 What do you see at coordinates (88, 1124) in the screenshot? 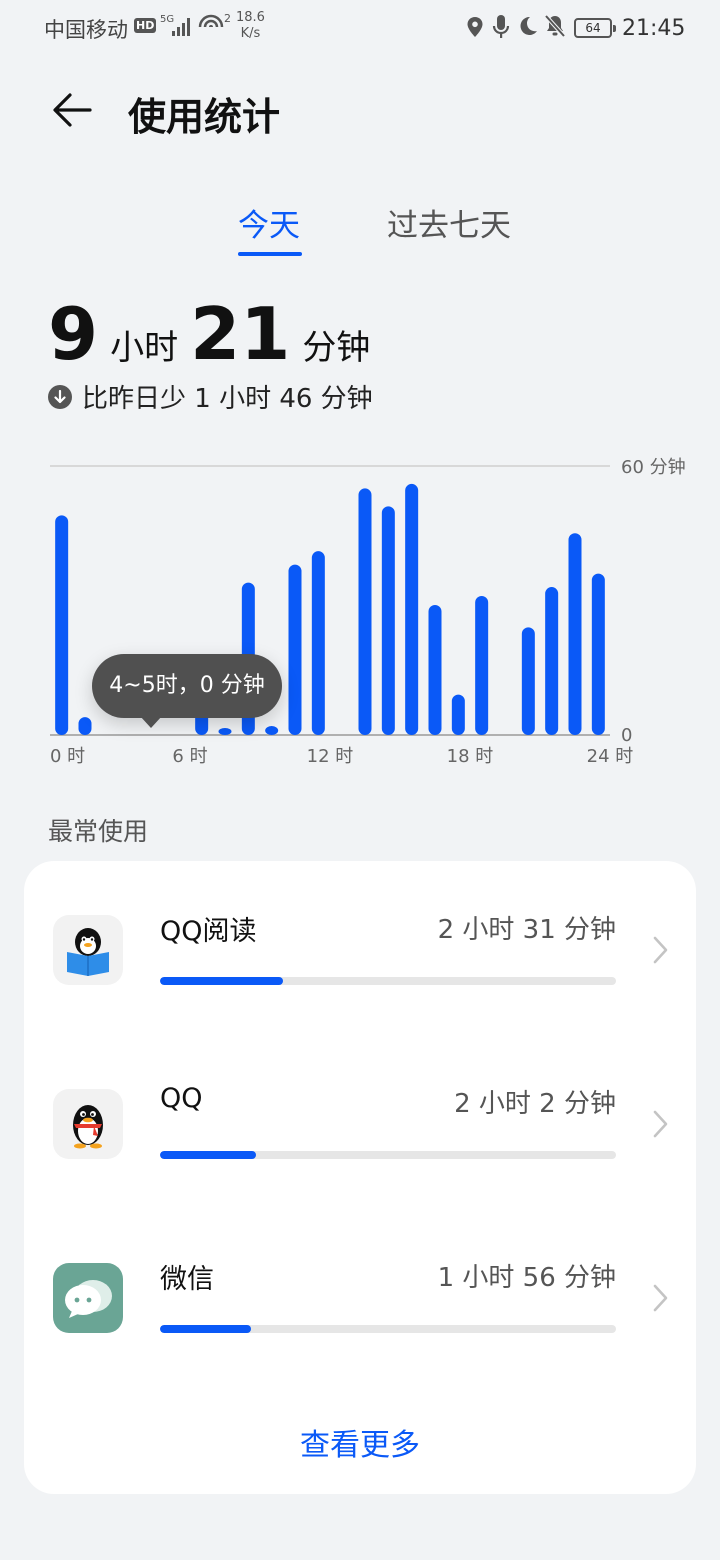
I see `qq-penguin-icon` at bounding box center [88, 1124].